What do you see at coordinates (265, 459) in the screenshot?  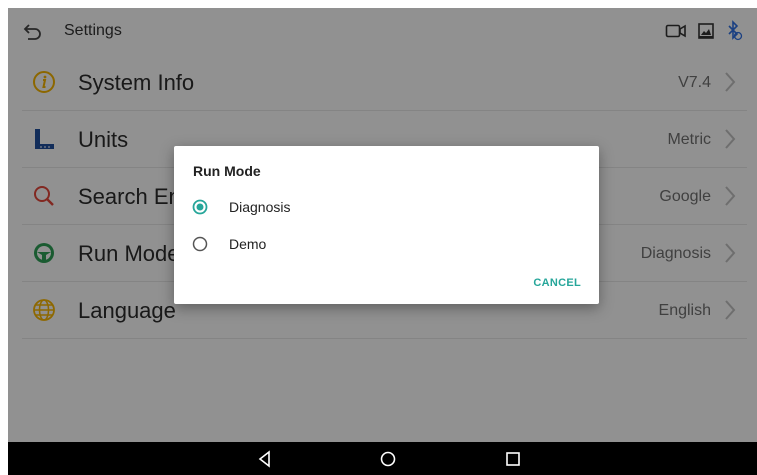 I see `nav-back-icon` at bounding box center [265, 459].